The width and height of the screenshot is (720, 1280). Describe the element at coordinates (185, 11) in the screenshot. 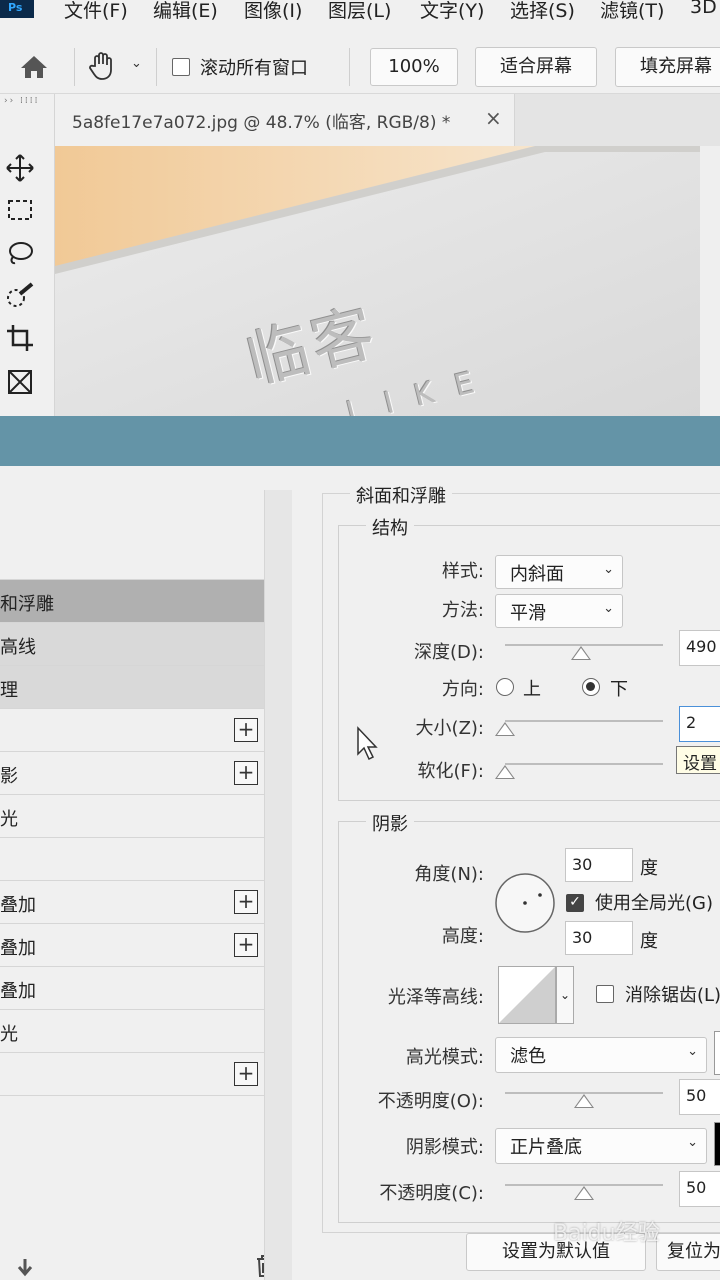

I see `menu-edit: 编辑(E)` at that location.